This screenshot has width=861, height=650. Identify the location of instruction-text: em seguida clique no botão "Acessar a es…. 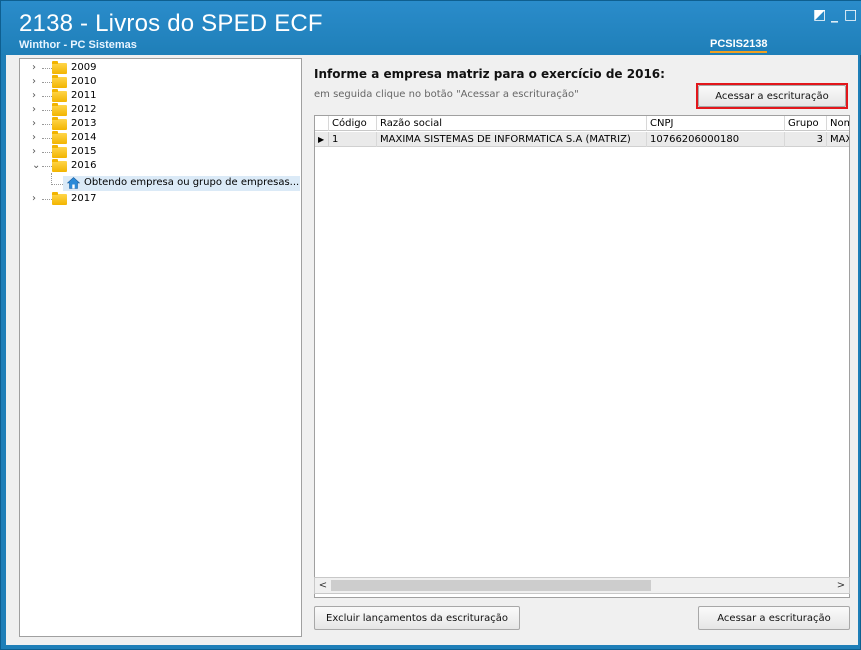
(446, 94).